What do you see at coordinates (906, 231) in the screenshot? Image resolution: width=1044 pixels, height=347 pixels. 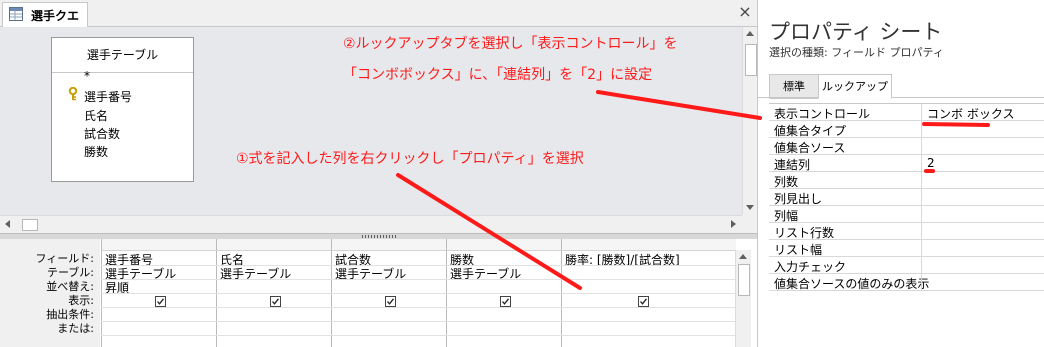 I see `property-row-list-rows: リスト行数` at bounding box center [906, 231].